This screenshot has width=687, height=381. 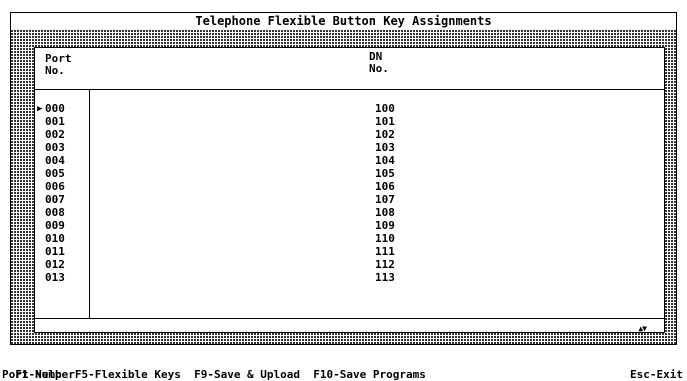 I want to click on dn-number-cell: 107, so click(x=385, y=200).